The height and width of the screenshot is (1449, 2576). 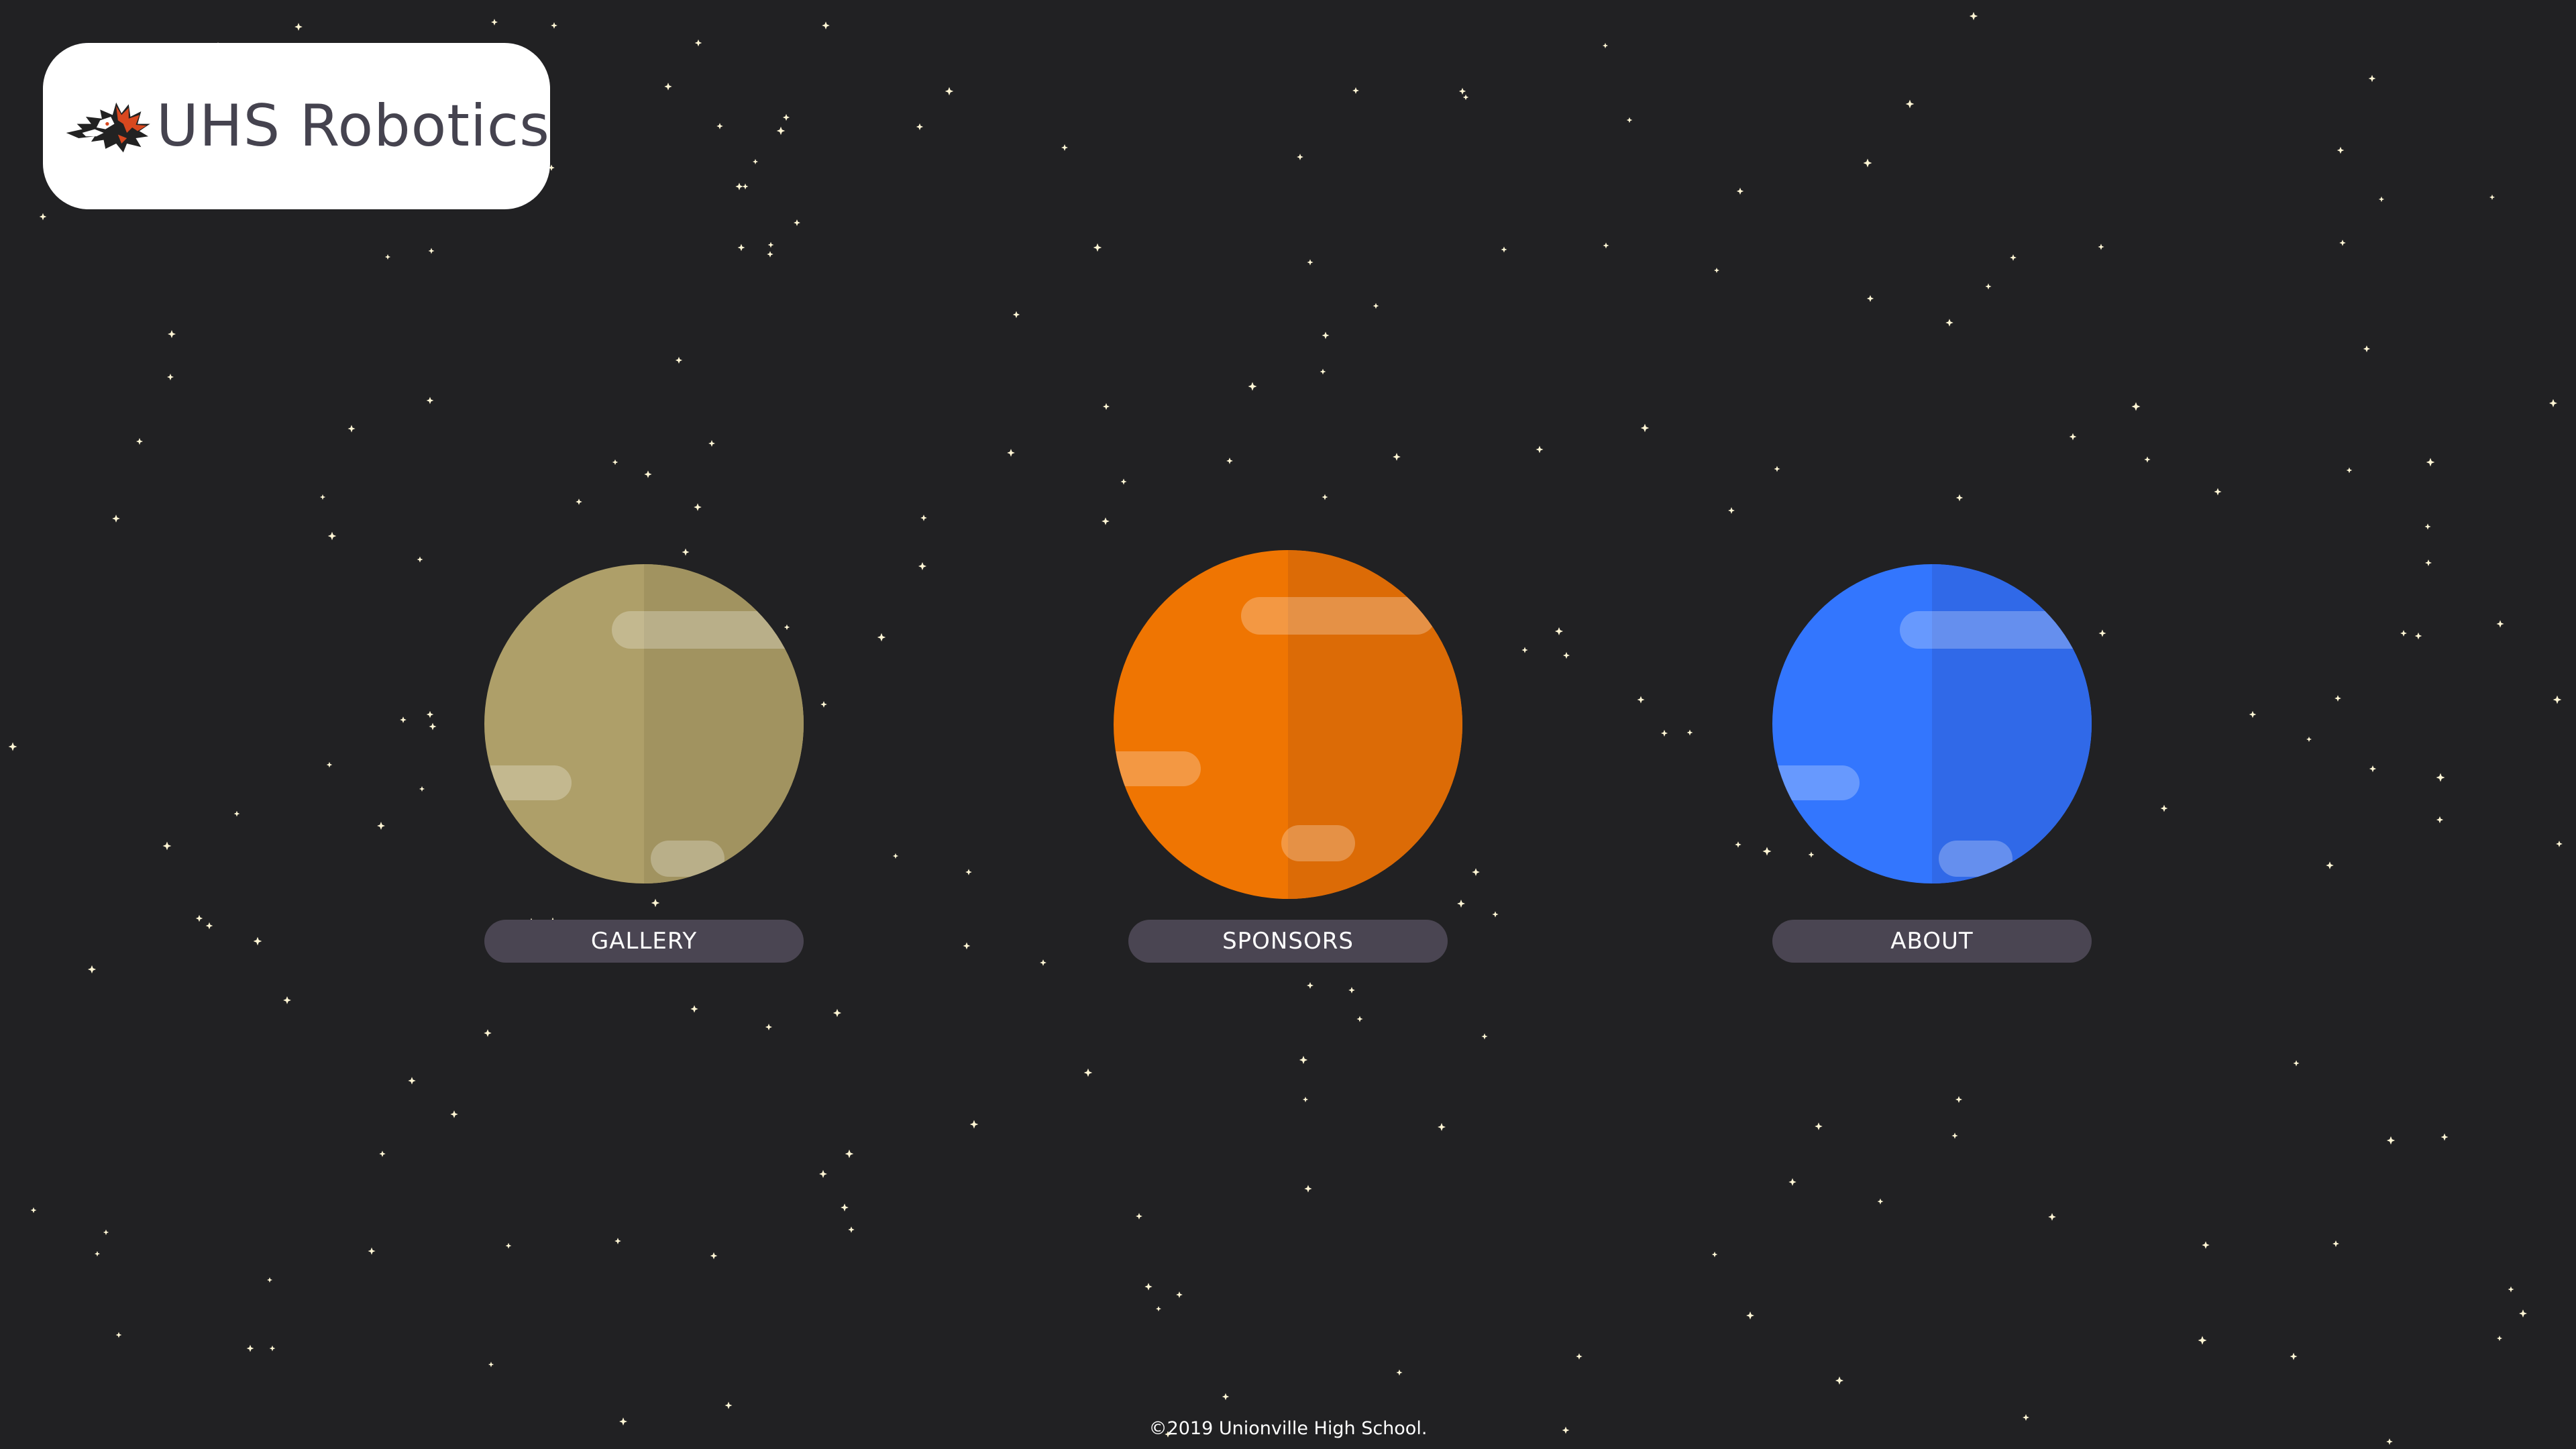 What do you see at coordinates (296, 126) in the screenshot?
I see `logo-home-link: UHS Robotics` at bounding box center [296, 126].